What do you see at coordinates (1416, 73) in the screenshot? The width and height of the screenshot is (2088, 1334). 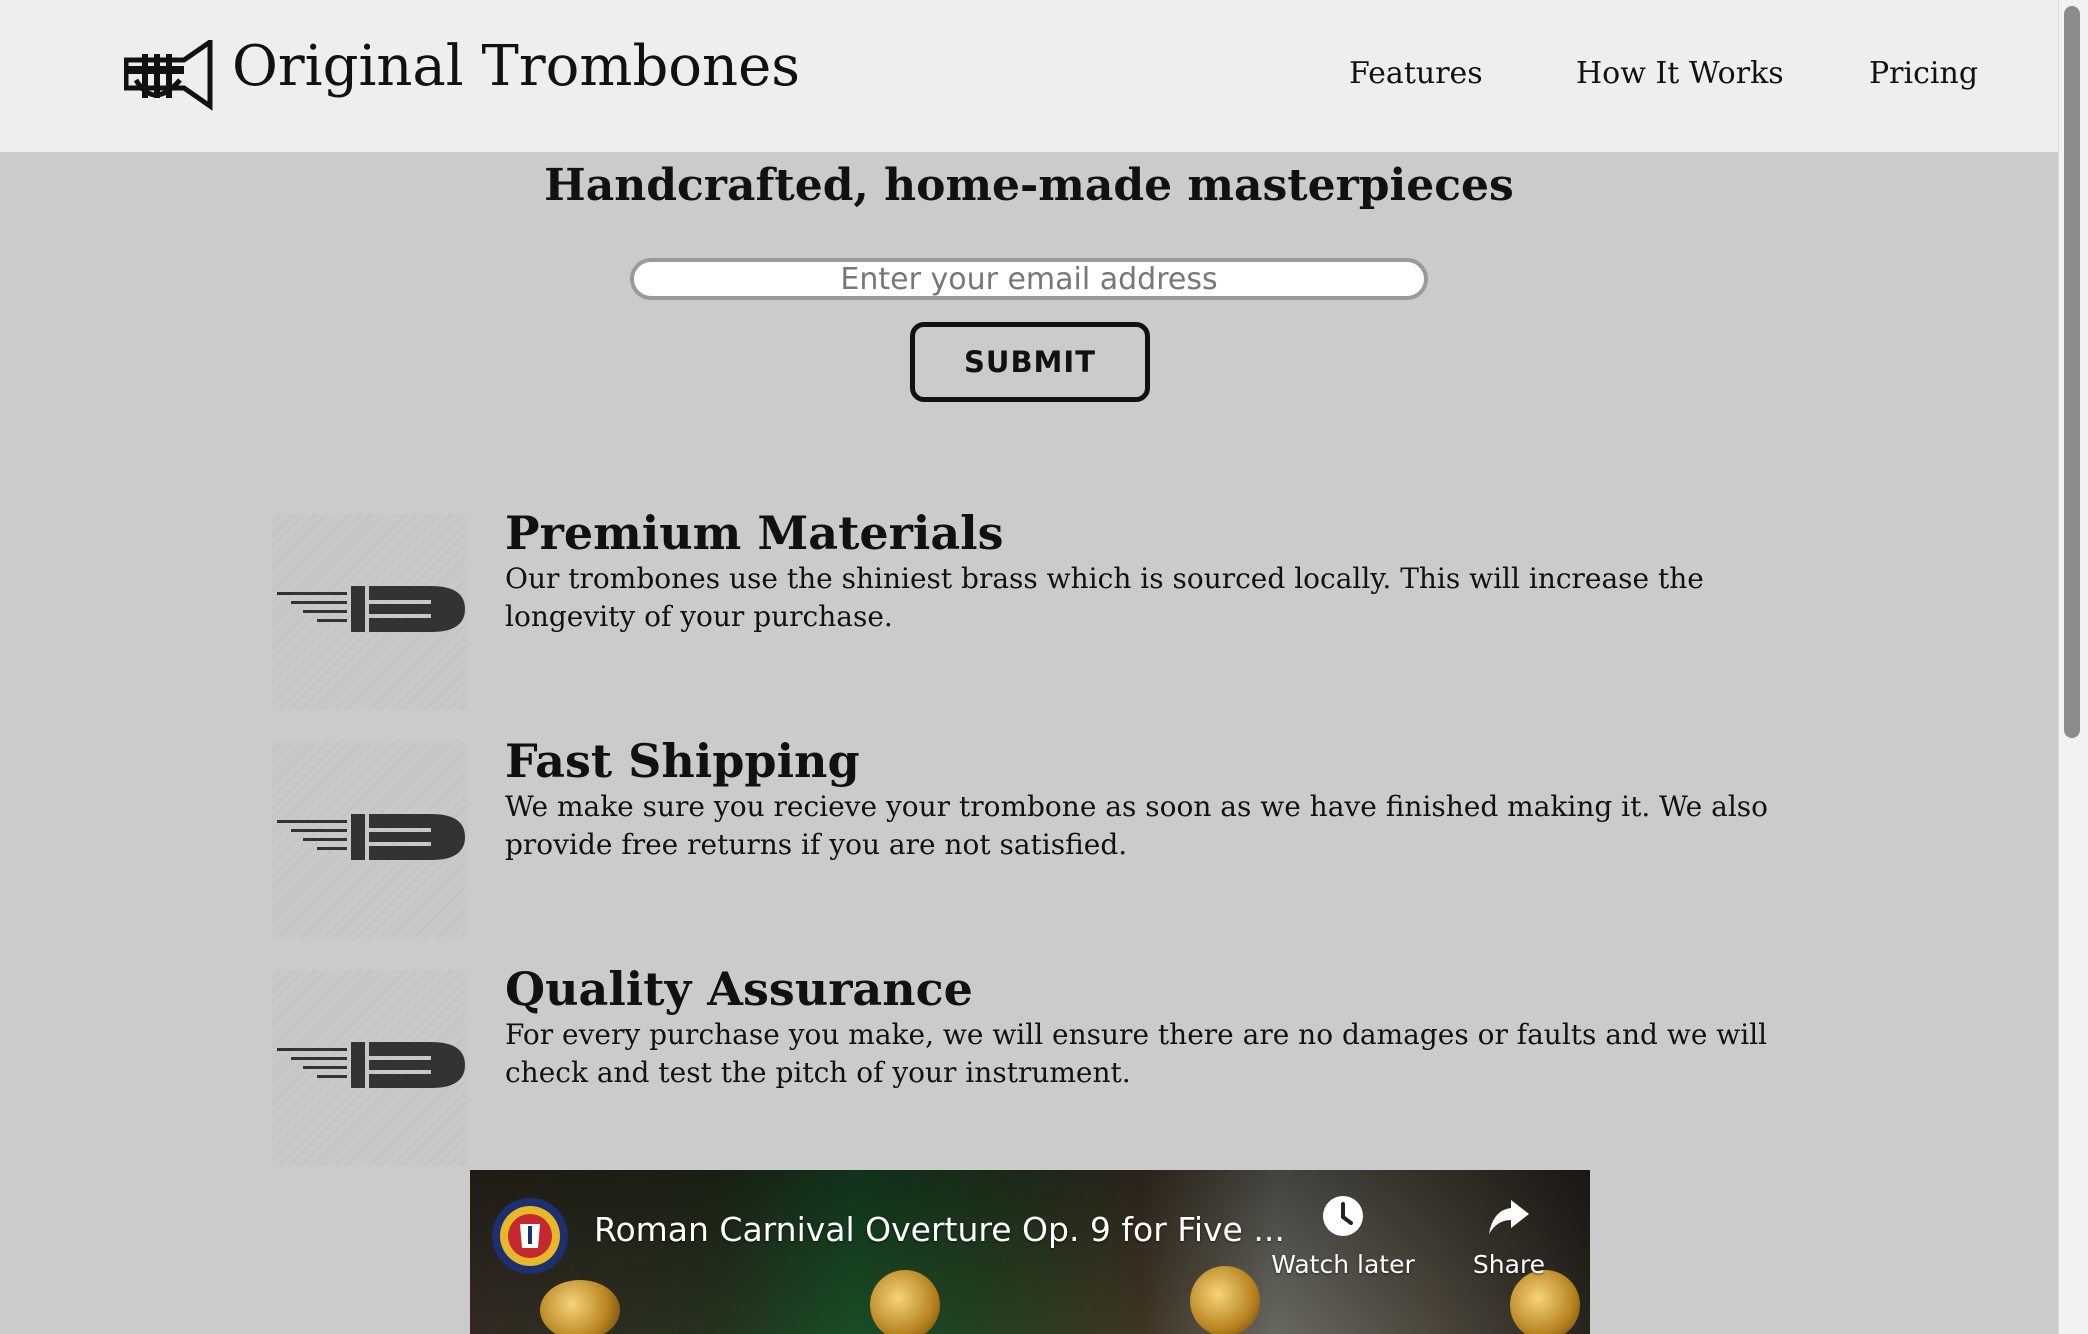 I see `nav-link-features: Features` at bounding box center [1416, 73].